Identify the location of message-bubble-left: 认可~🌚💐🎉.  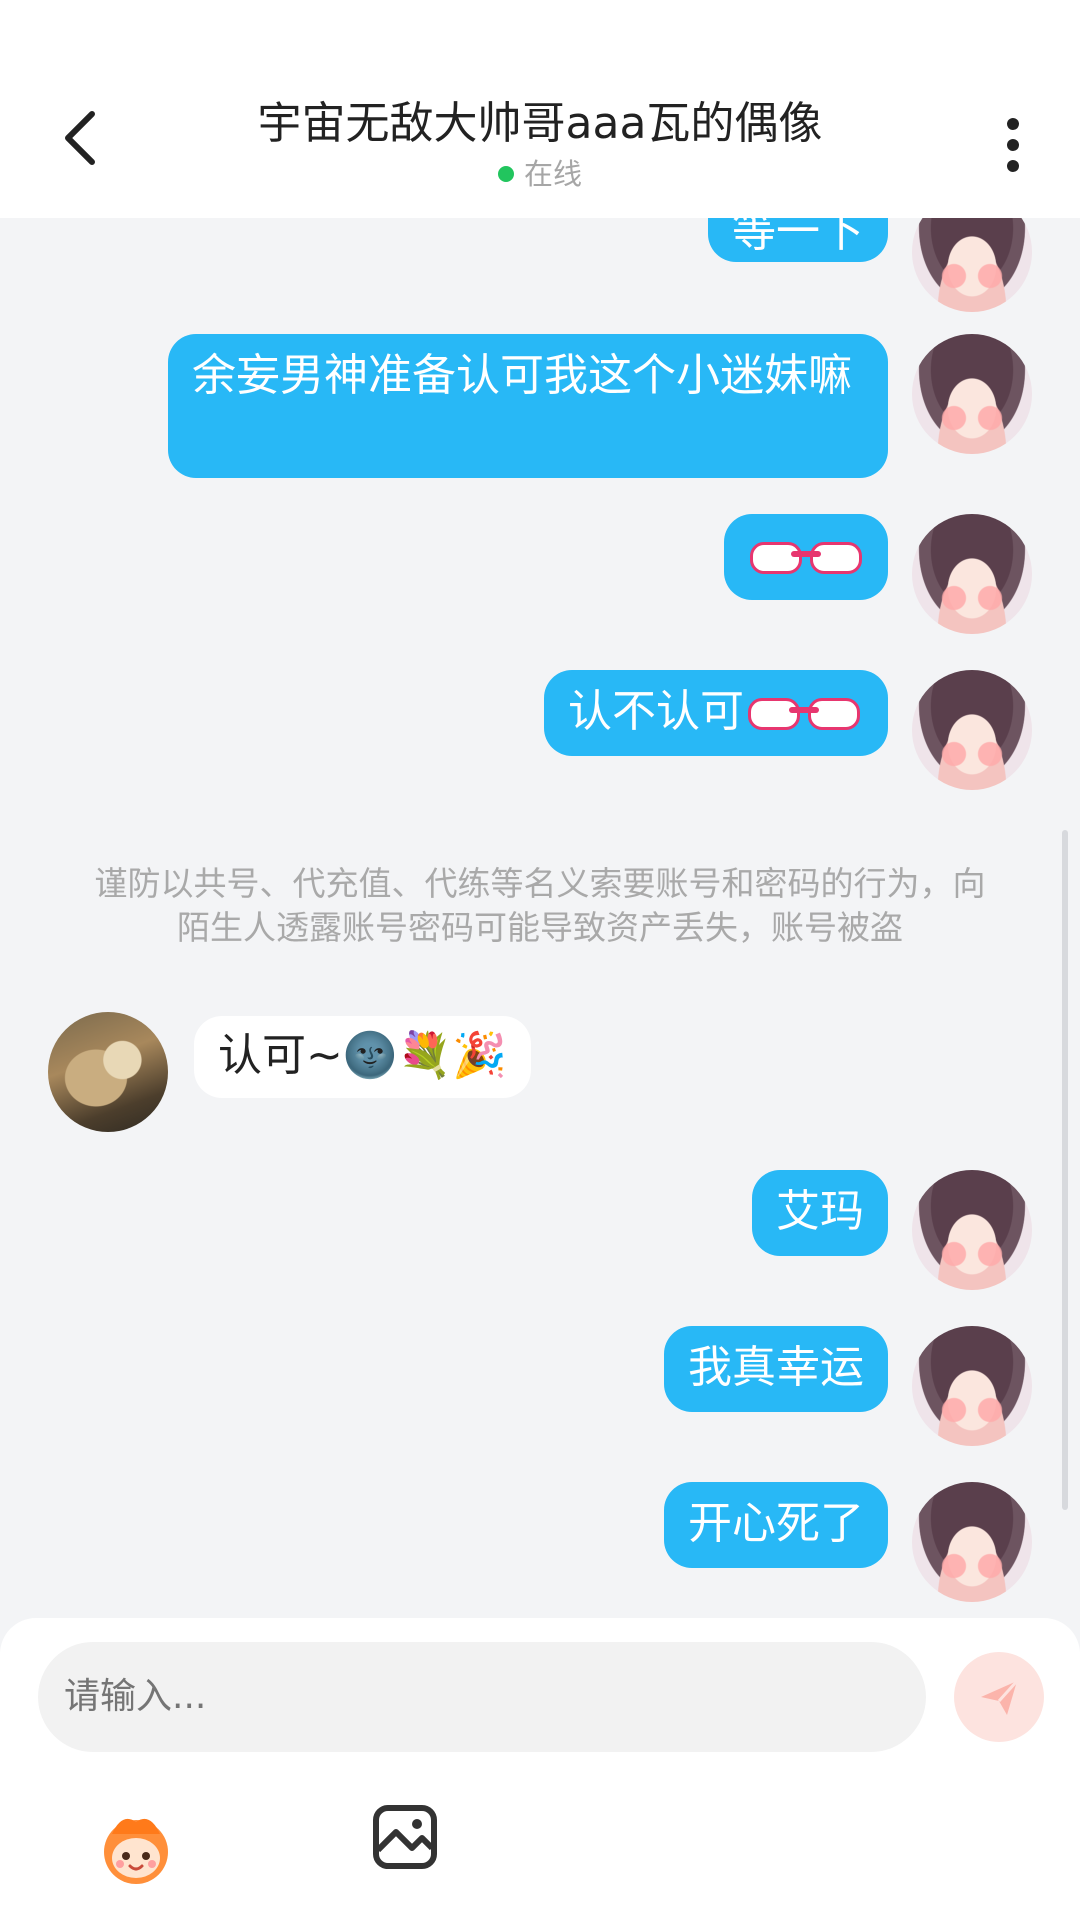
(363, 1057).